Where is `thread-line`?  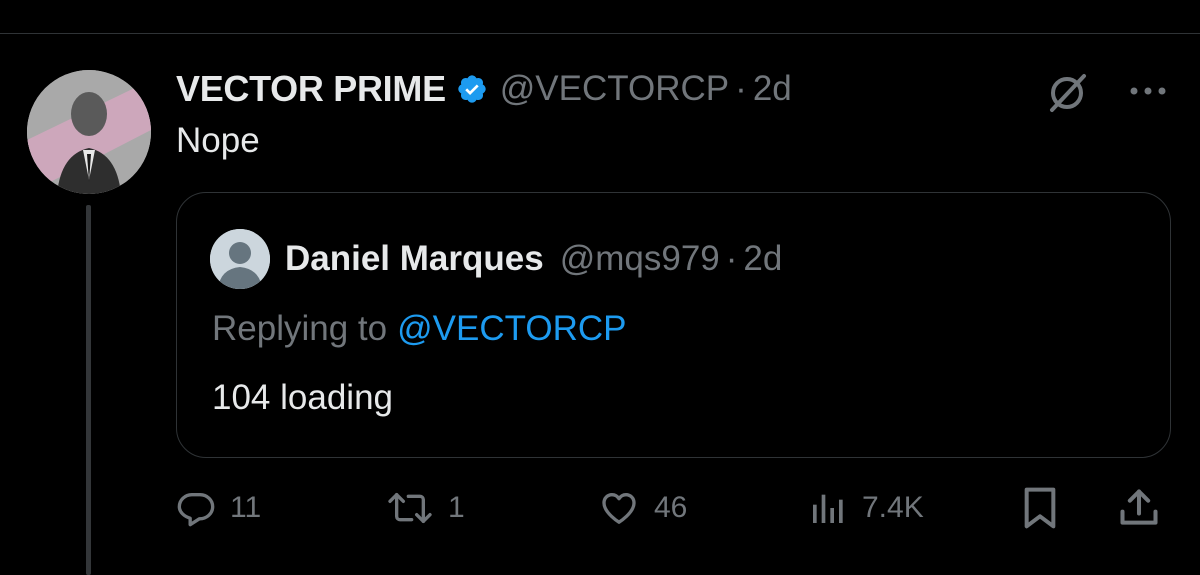 thread-line is located at coordinates (88, 390).